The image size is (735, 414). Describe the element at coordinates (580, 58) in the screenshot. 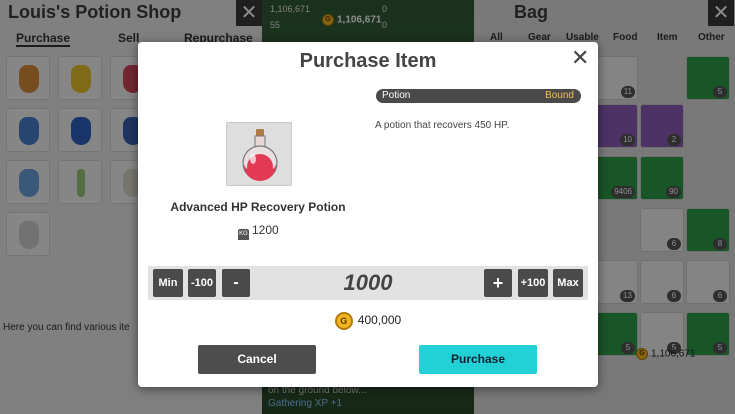

I see `close-icon: ✕` at that location.